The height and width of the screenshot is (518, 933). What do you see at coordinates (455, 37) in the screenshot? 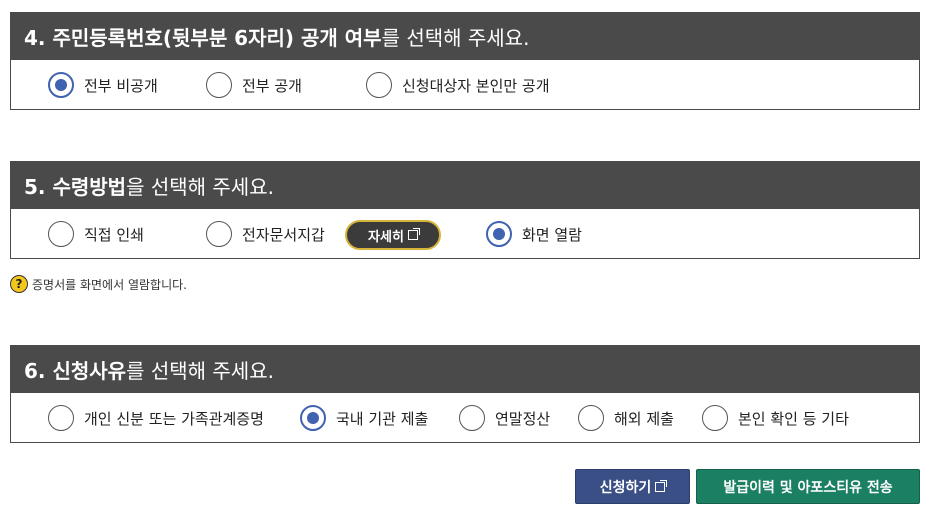
I see `section-4-title-rest: 를 선택해 주세요.` at bounding box center [455, 37].